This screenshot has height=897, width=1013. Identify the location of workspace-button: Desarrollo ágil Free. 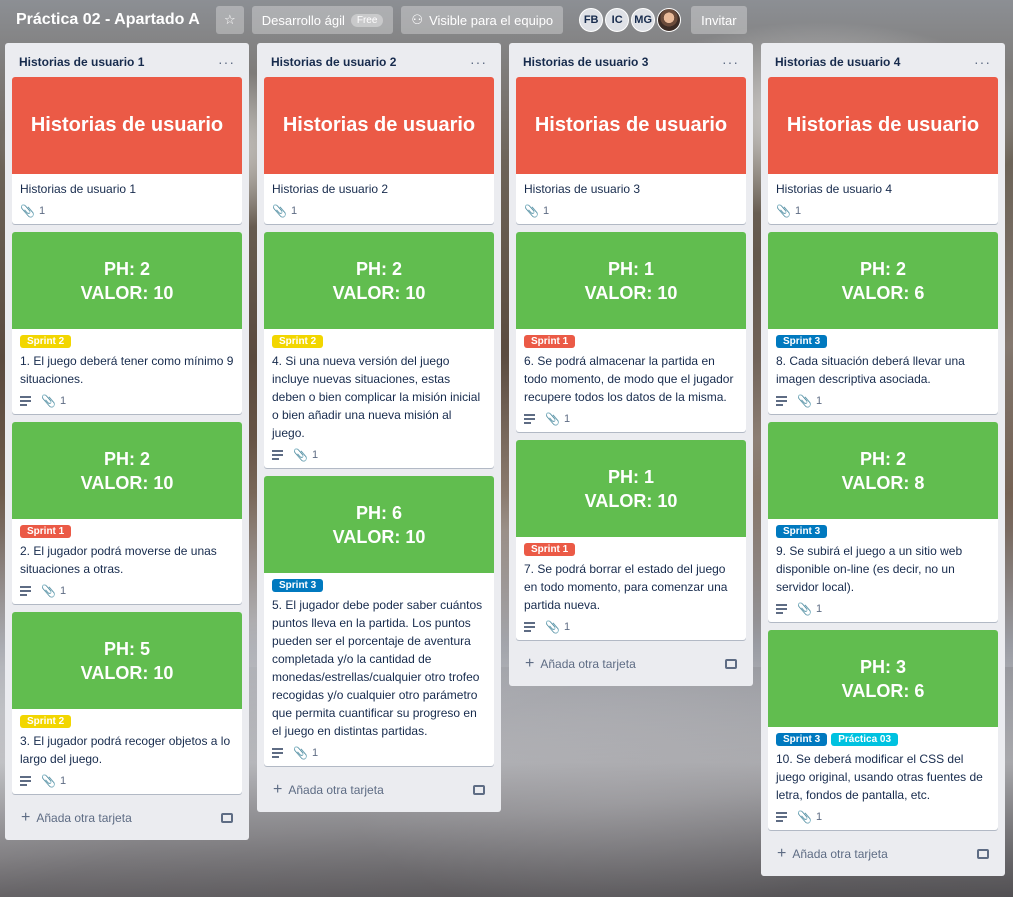
(322, 20).